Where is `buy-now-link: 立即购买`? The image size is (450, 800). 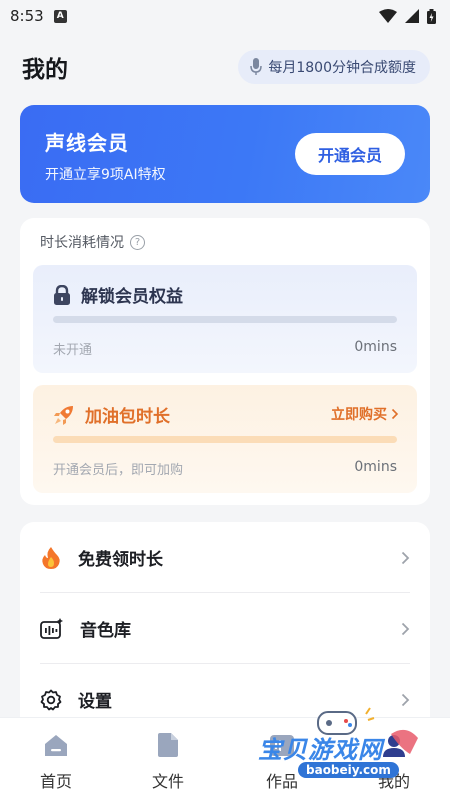 buy-now-link: 立即购买 is located at coordinates (365, 414).